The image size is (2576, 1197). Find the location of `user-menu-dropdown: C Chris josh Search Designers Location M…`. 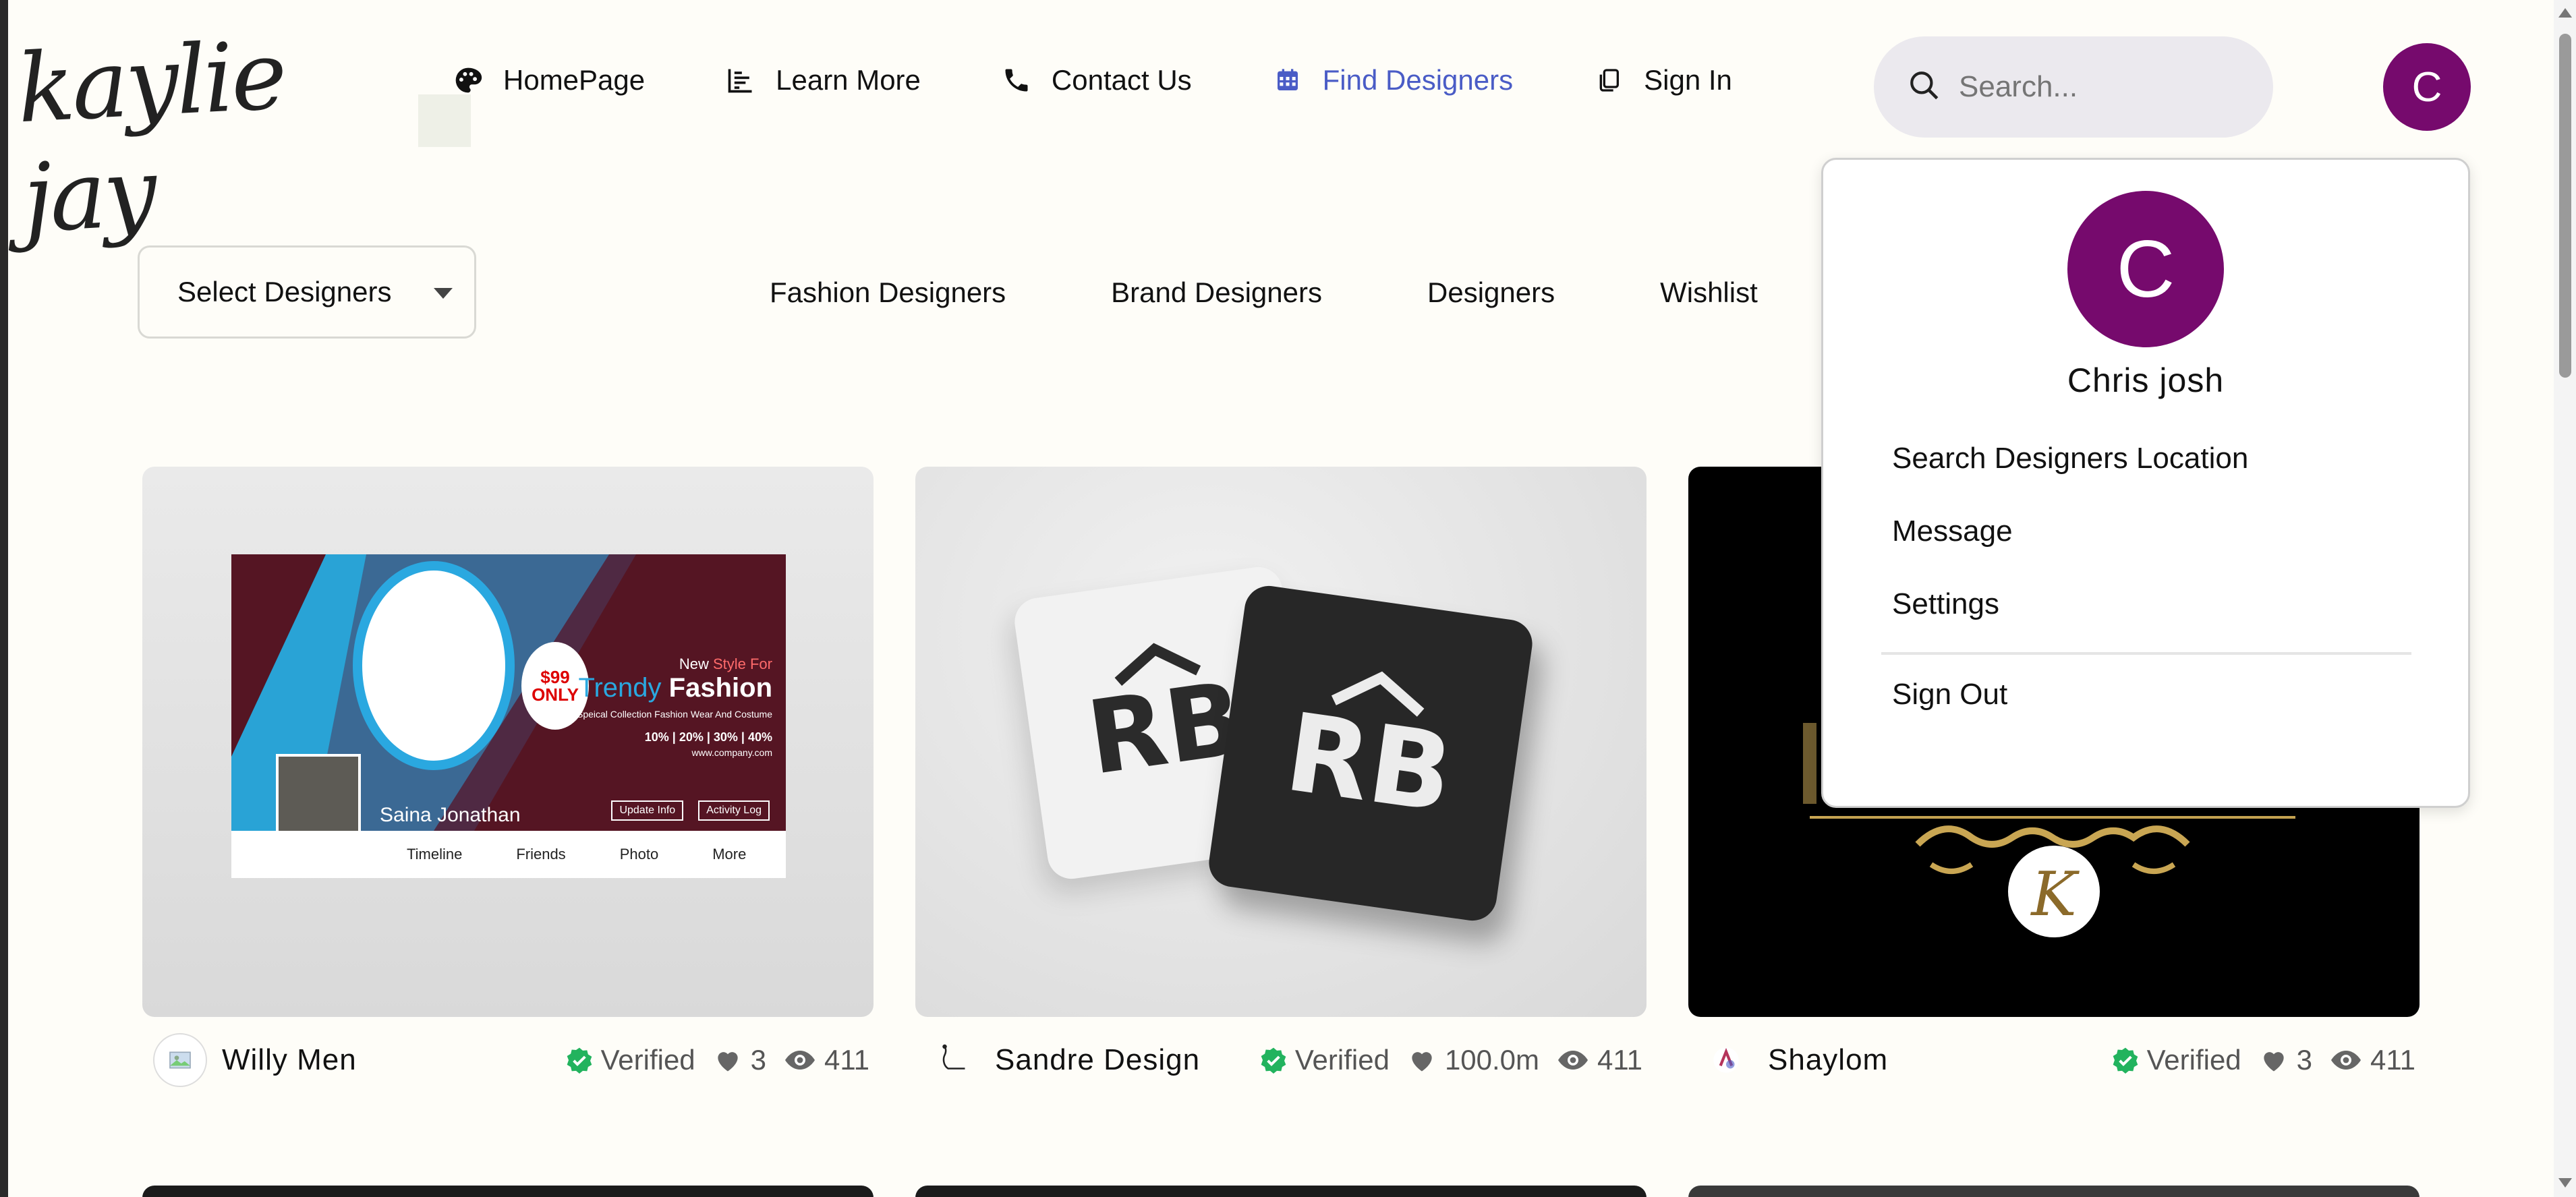

user-menu-dropdown: C Chris josh Search Designers Location M… is located at coordinates (2145, 483).